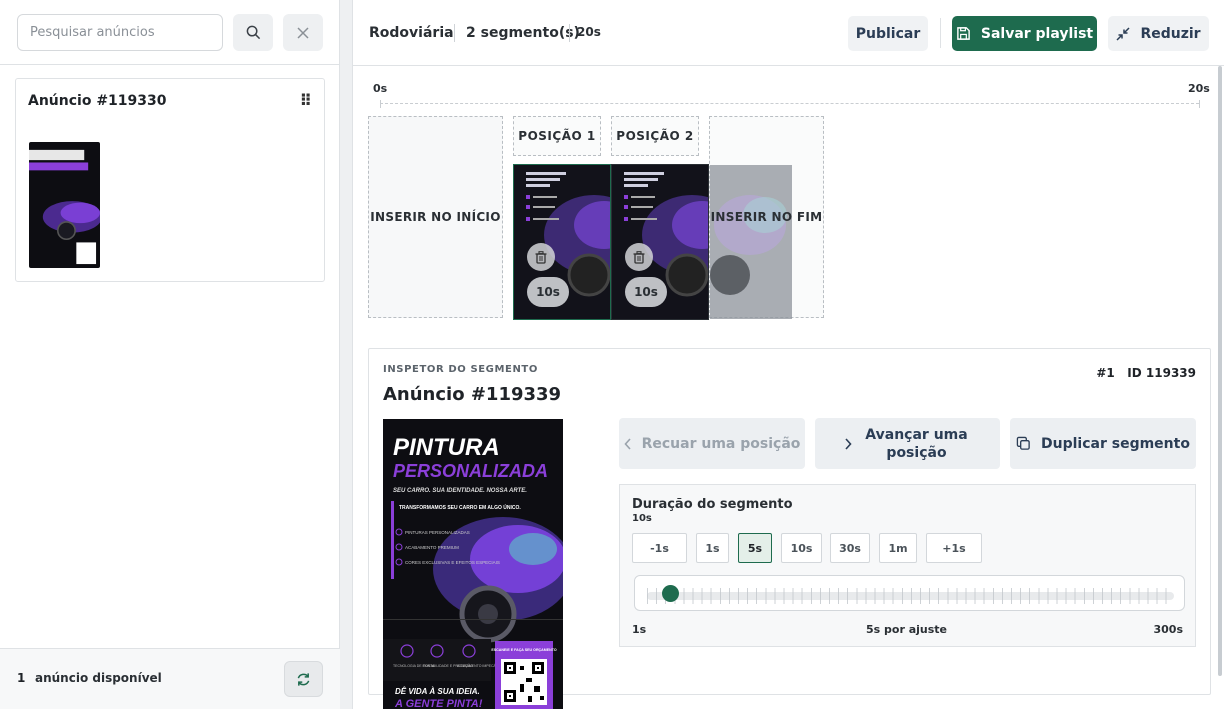 Image resolution: width=1224 pixels, height=709 pixels. What do you see at coordinates (98, 678) in the screenshot?
I see `ads-count-label: anúncio disponível` at bounding box center [98, 678].